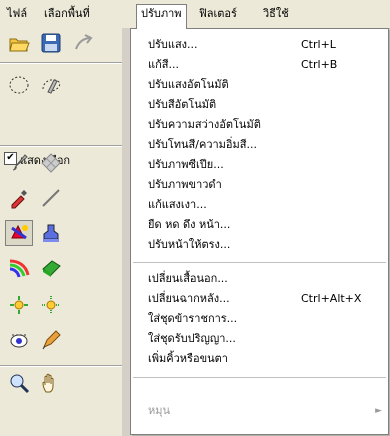 Image resolution: width=390 pixels, height=436 pixels. Describe the element at coordinates (51, 233) in the screenshot. I see `stamp-icon` at that location.